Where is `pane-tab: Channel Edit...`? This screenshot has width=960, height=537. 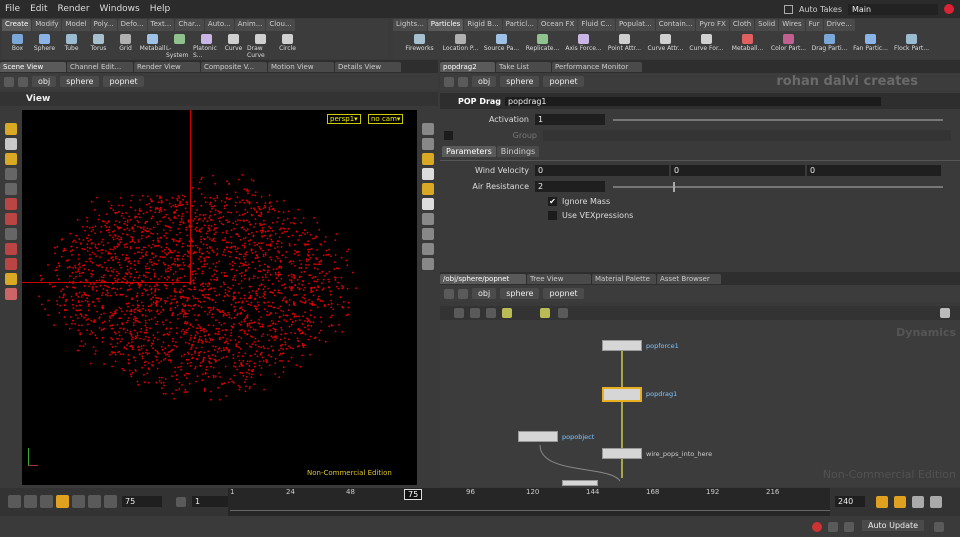
pane-tab: Channel Edit... is located at coordinates (100, 66).